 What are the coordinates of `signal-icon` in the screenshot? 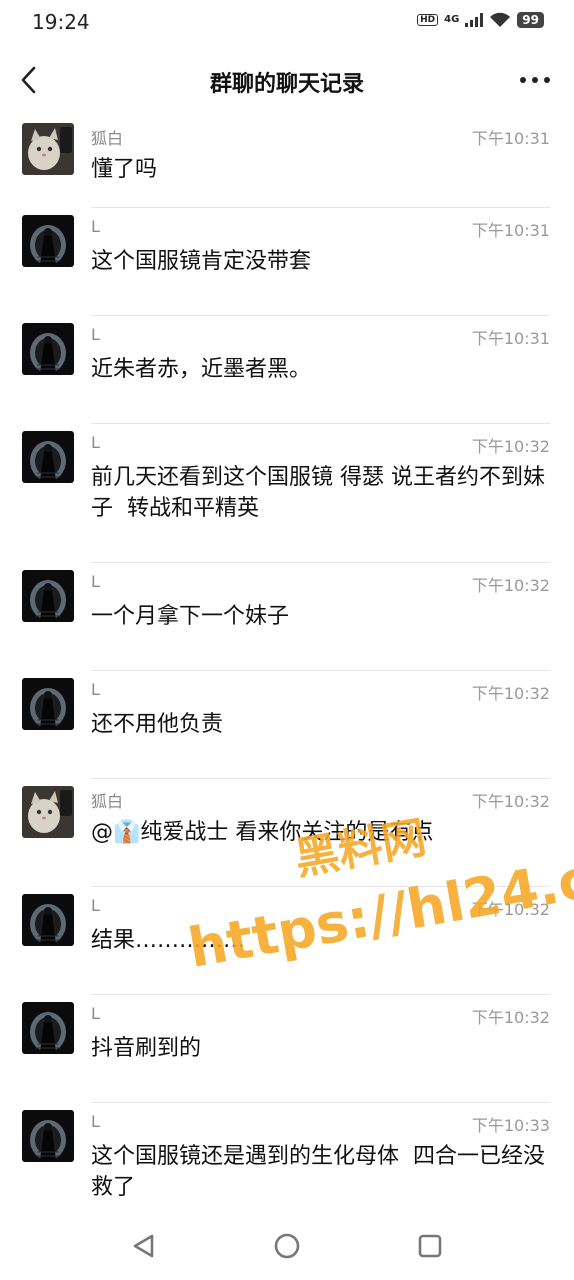 It's located at (474, 20).